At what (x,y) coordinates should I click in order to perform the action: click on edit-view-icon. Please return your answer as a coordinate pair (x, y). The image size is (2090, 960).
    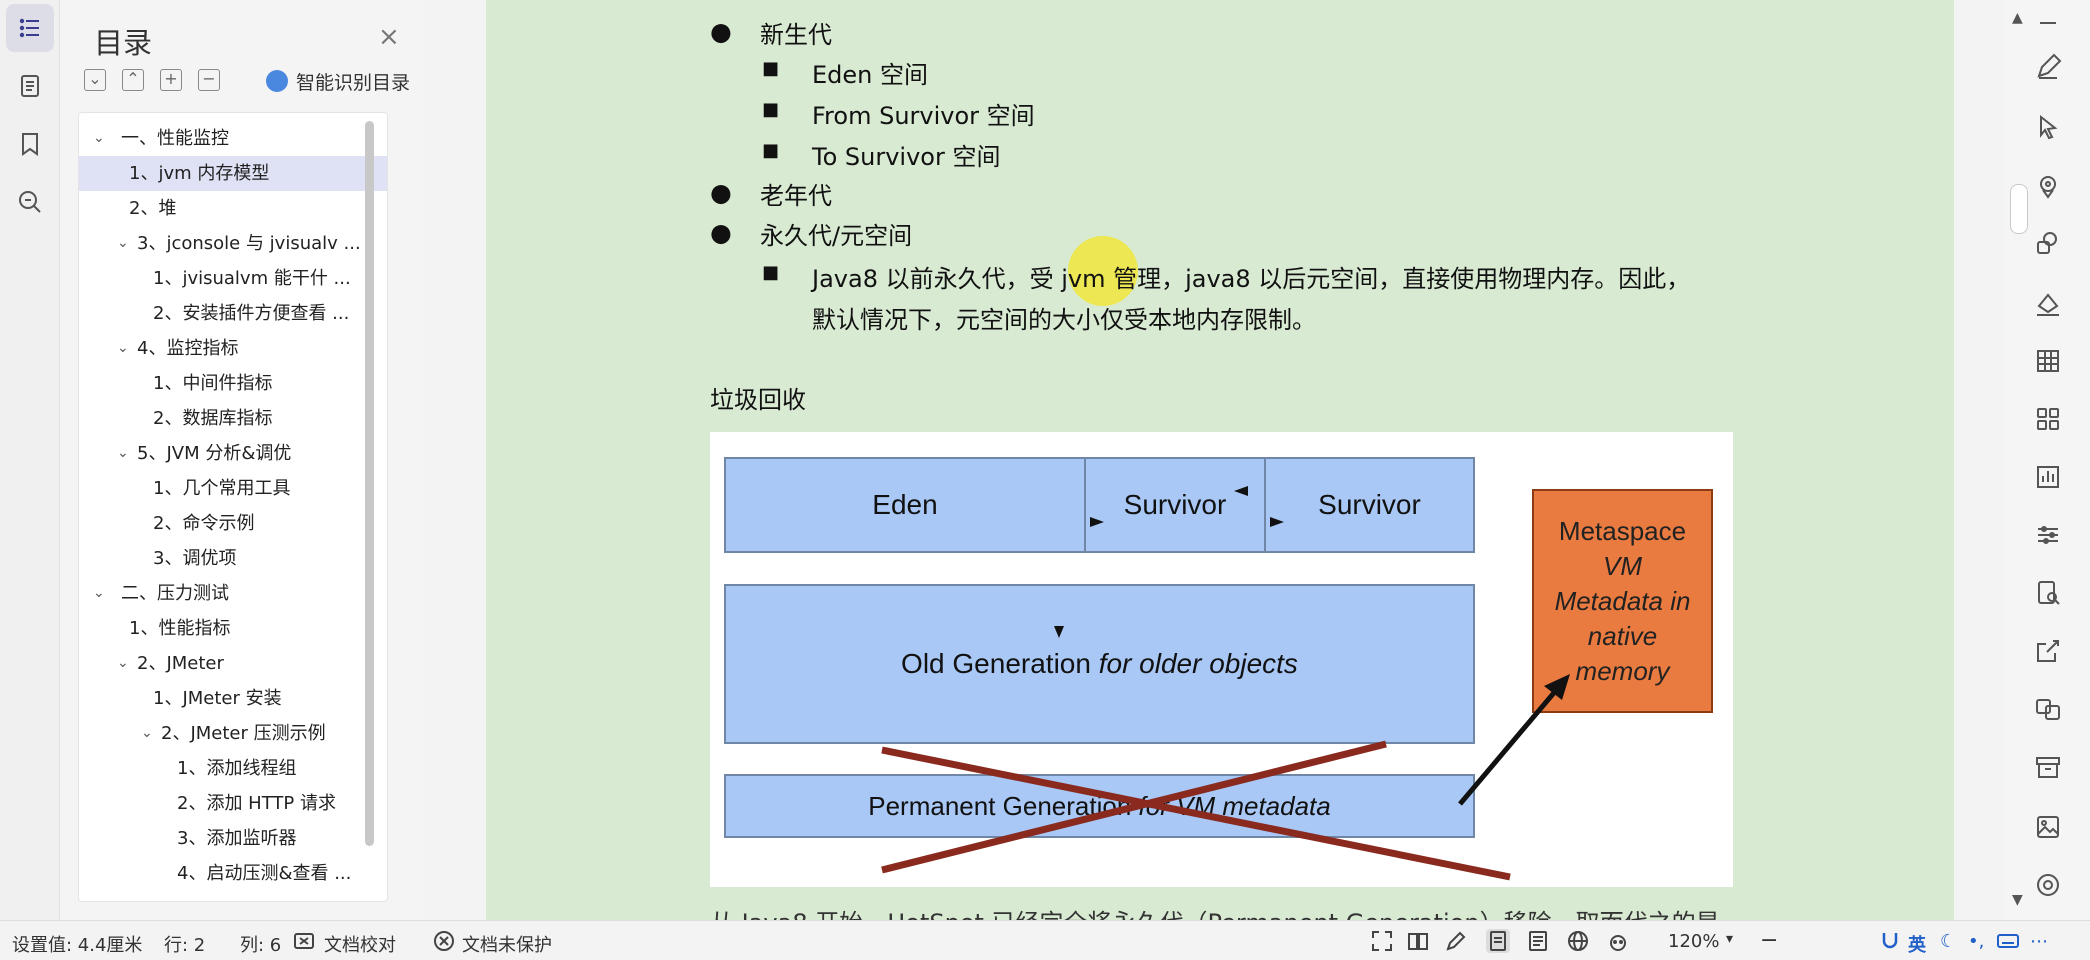
    Looking at the image, I should click on (1456, 941).